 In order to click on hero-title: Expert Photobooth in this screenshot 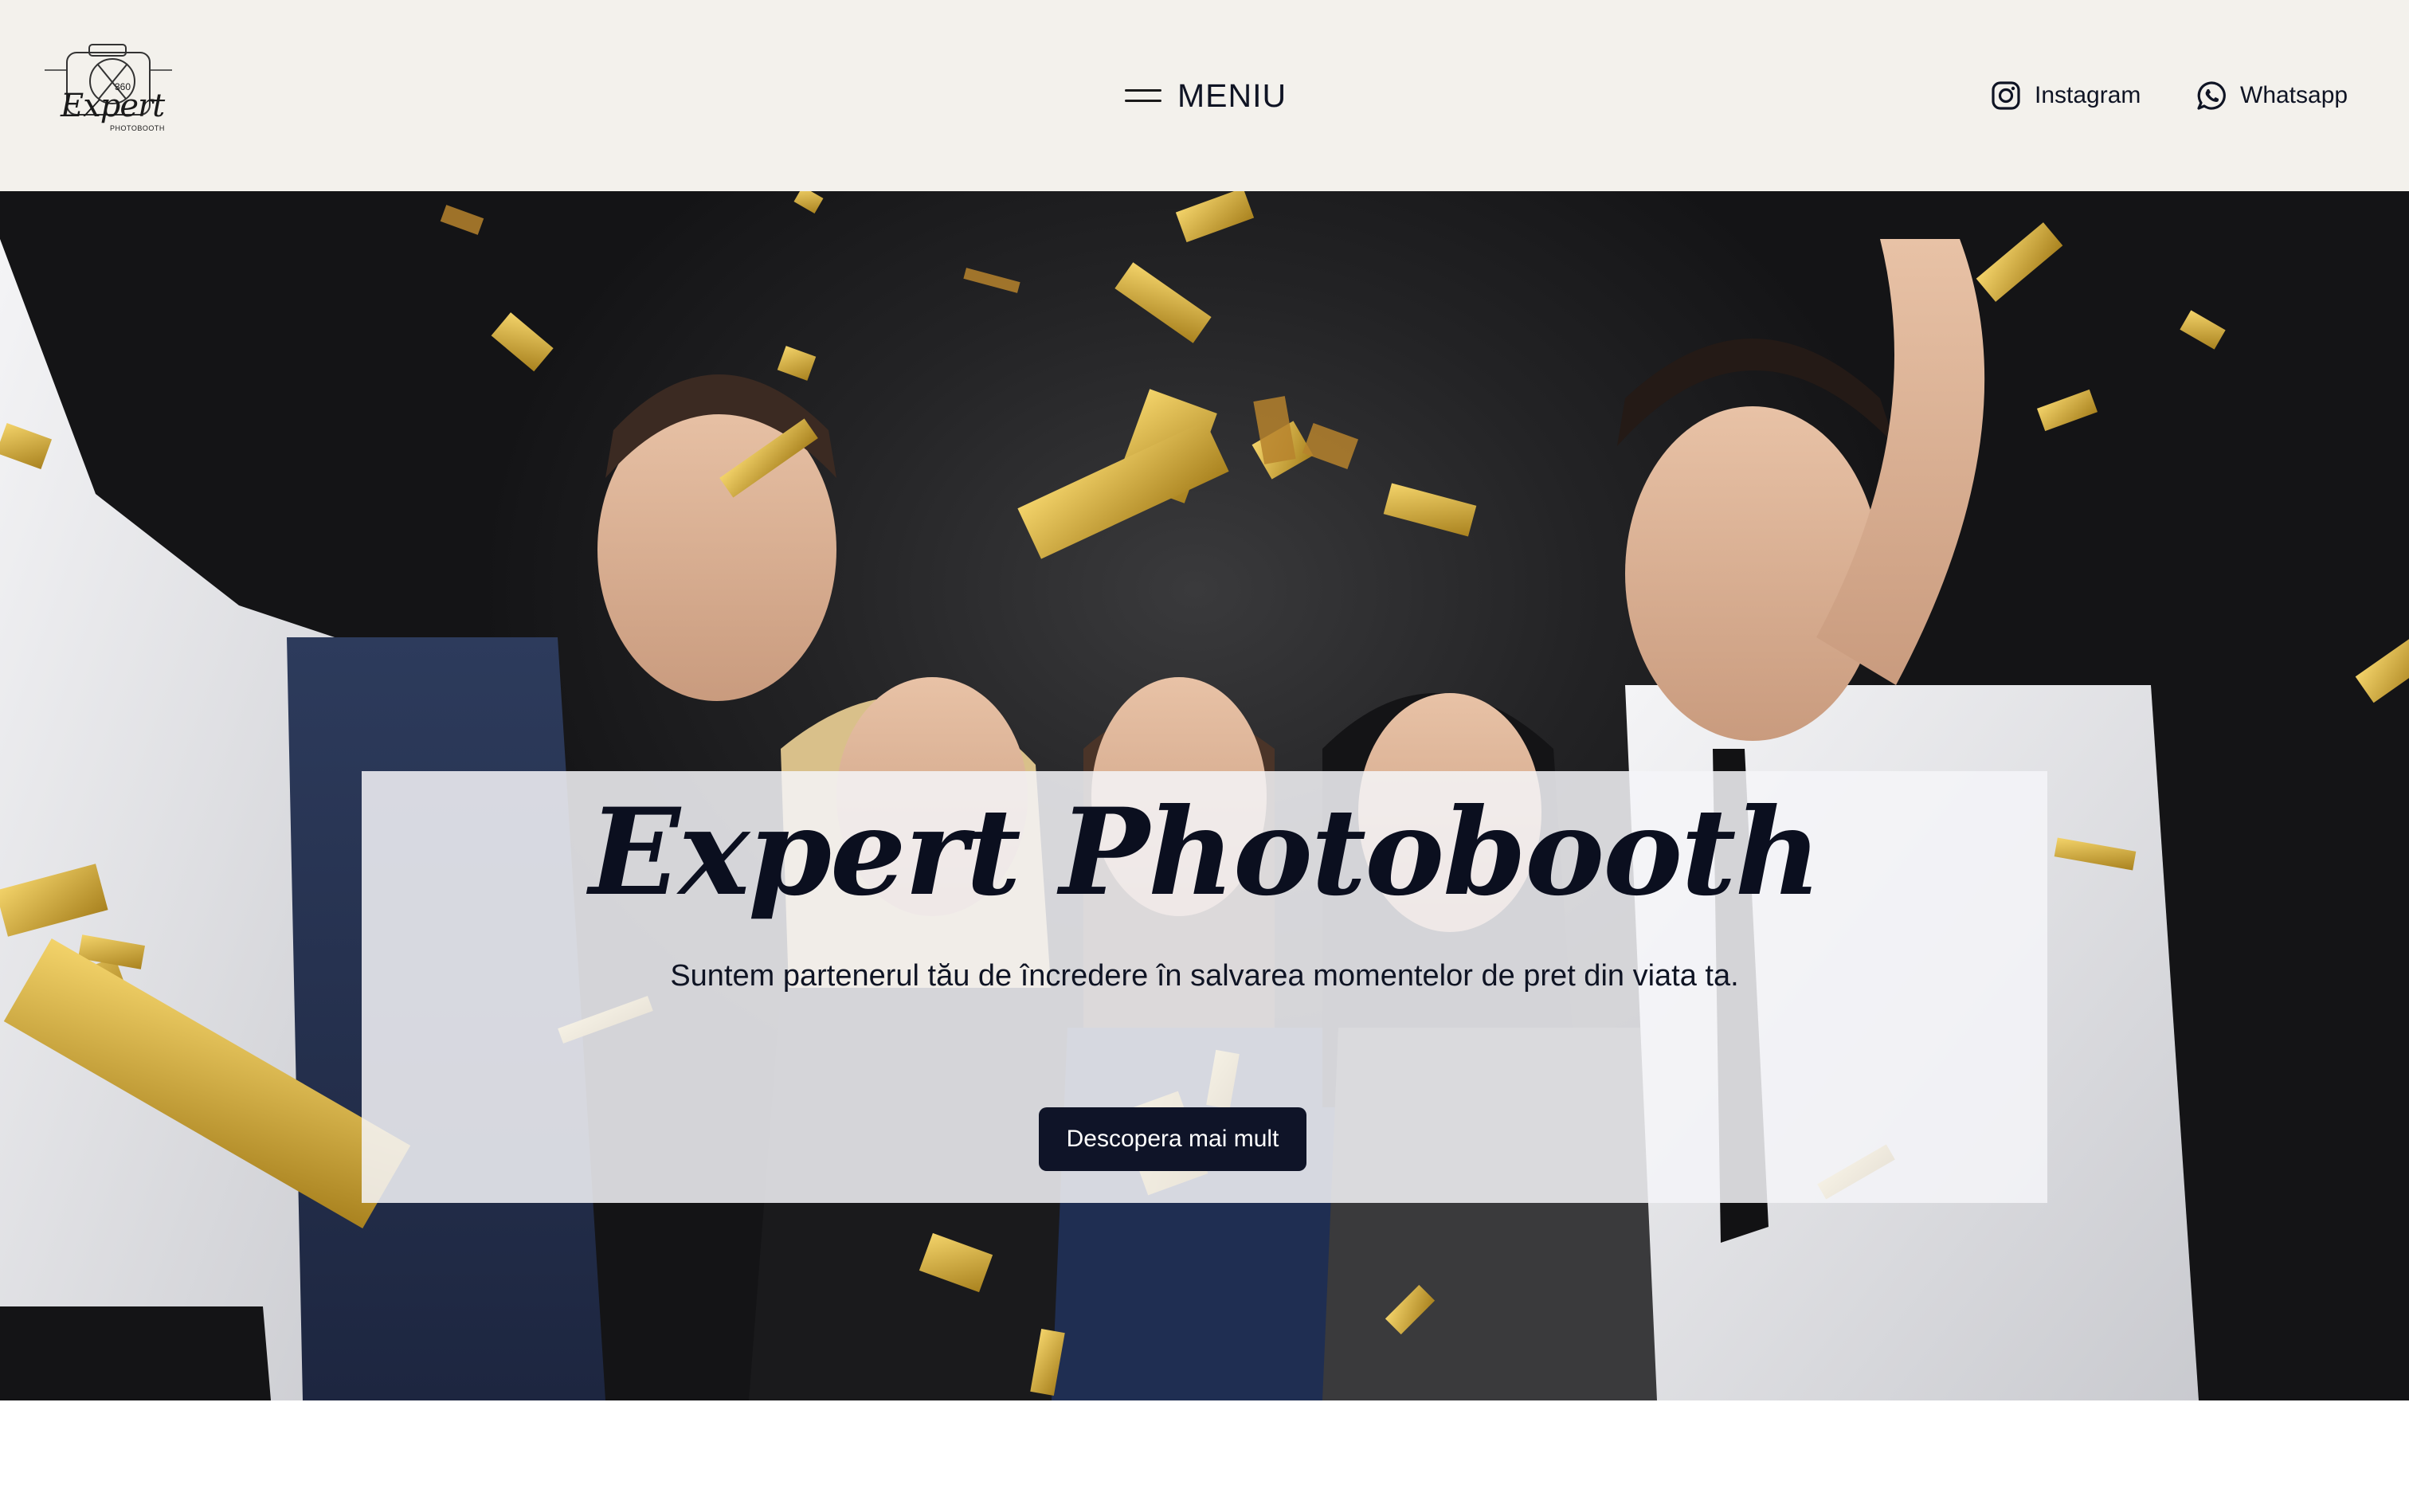, I will do `click(1205, 852)`.